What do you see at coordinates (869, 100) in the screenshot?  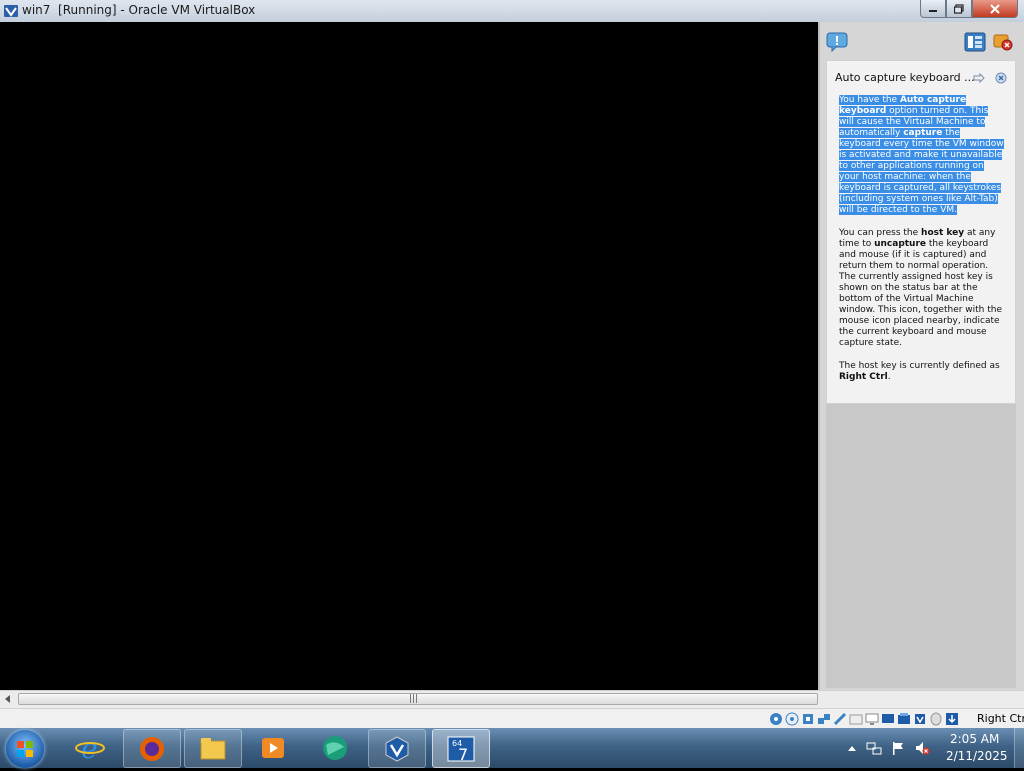 I see `text-run: You have the` at bounding box center [869, 100].